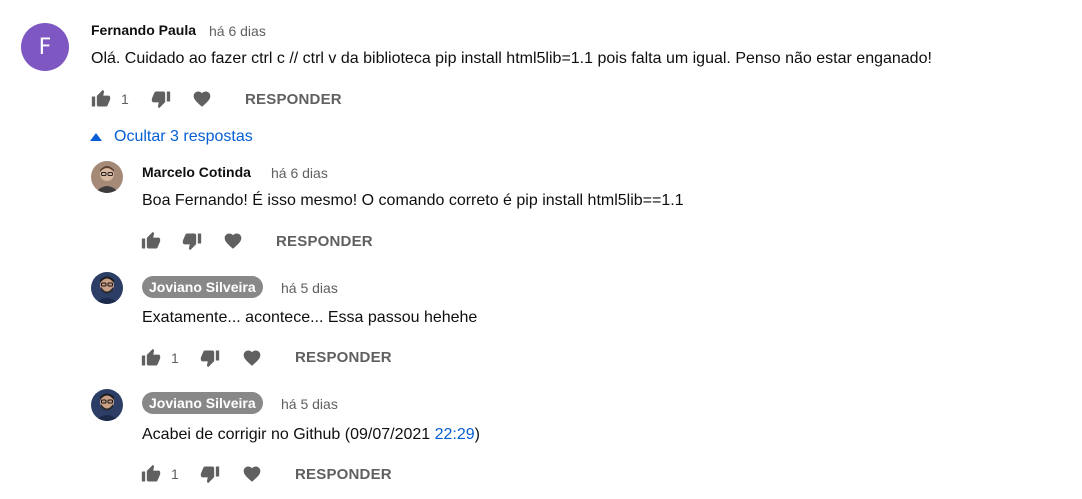  I want to click on avatar: F, so click(45, 47).